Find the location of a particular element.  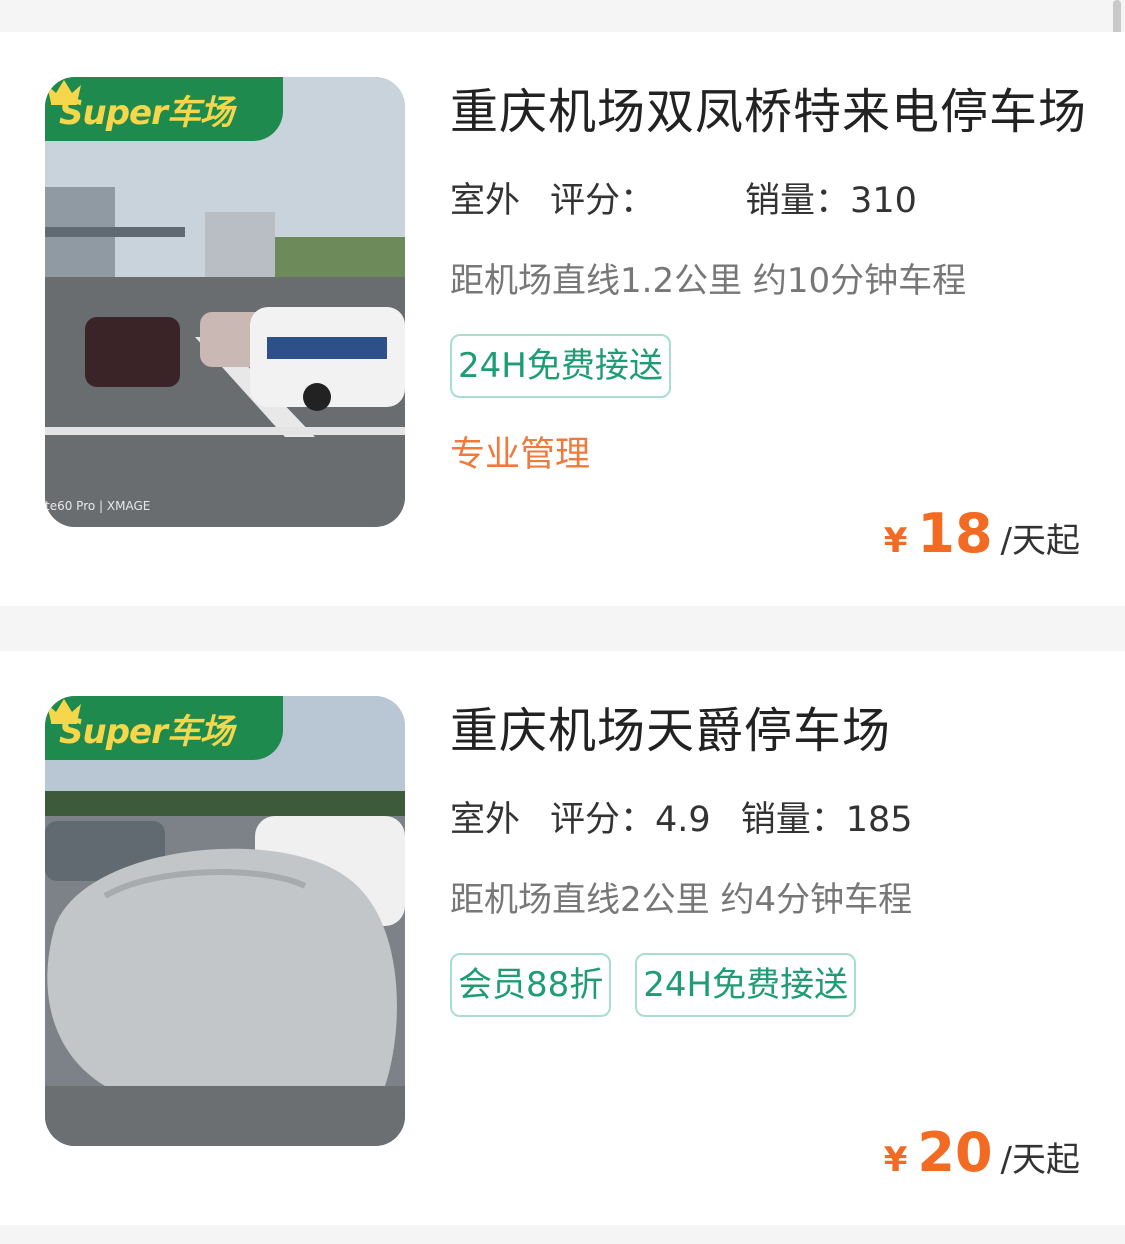

service-chips: 会员88折 24H免费接送 is located at coordinates (696, 985).